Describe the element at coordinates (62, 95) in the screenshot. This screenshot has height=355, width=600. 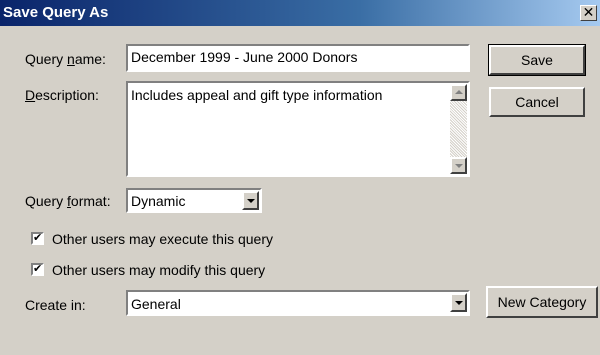
I see `description-label: Description:` at that location.